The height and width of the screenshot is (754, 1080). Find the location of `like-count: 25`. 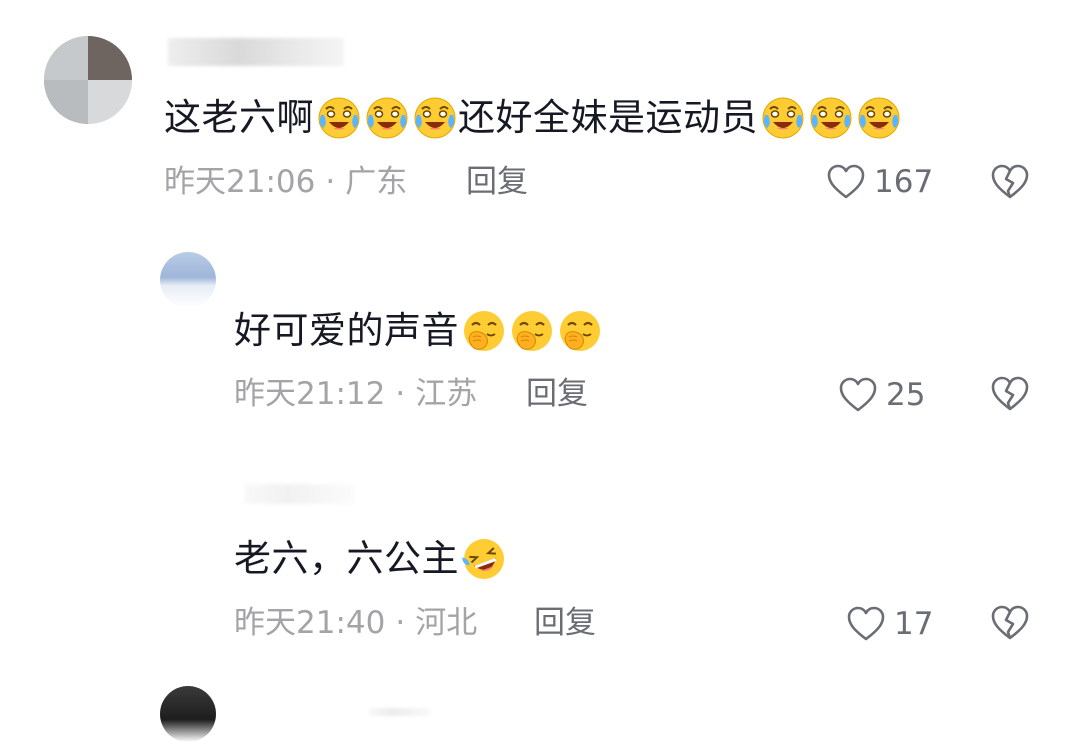

like-count: 25 is located at coordinates (906, 395).